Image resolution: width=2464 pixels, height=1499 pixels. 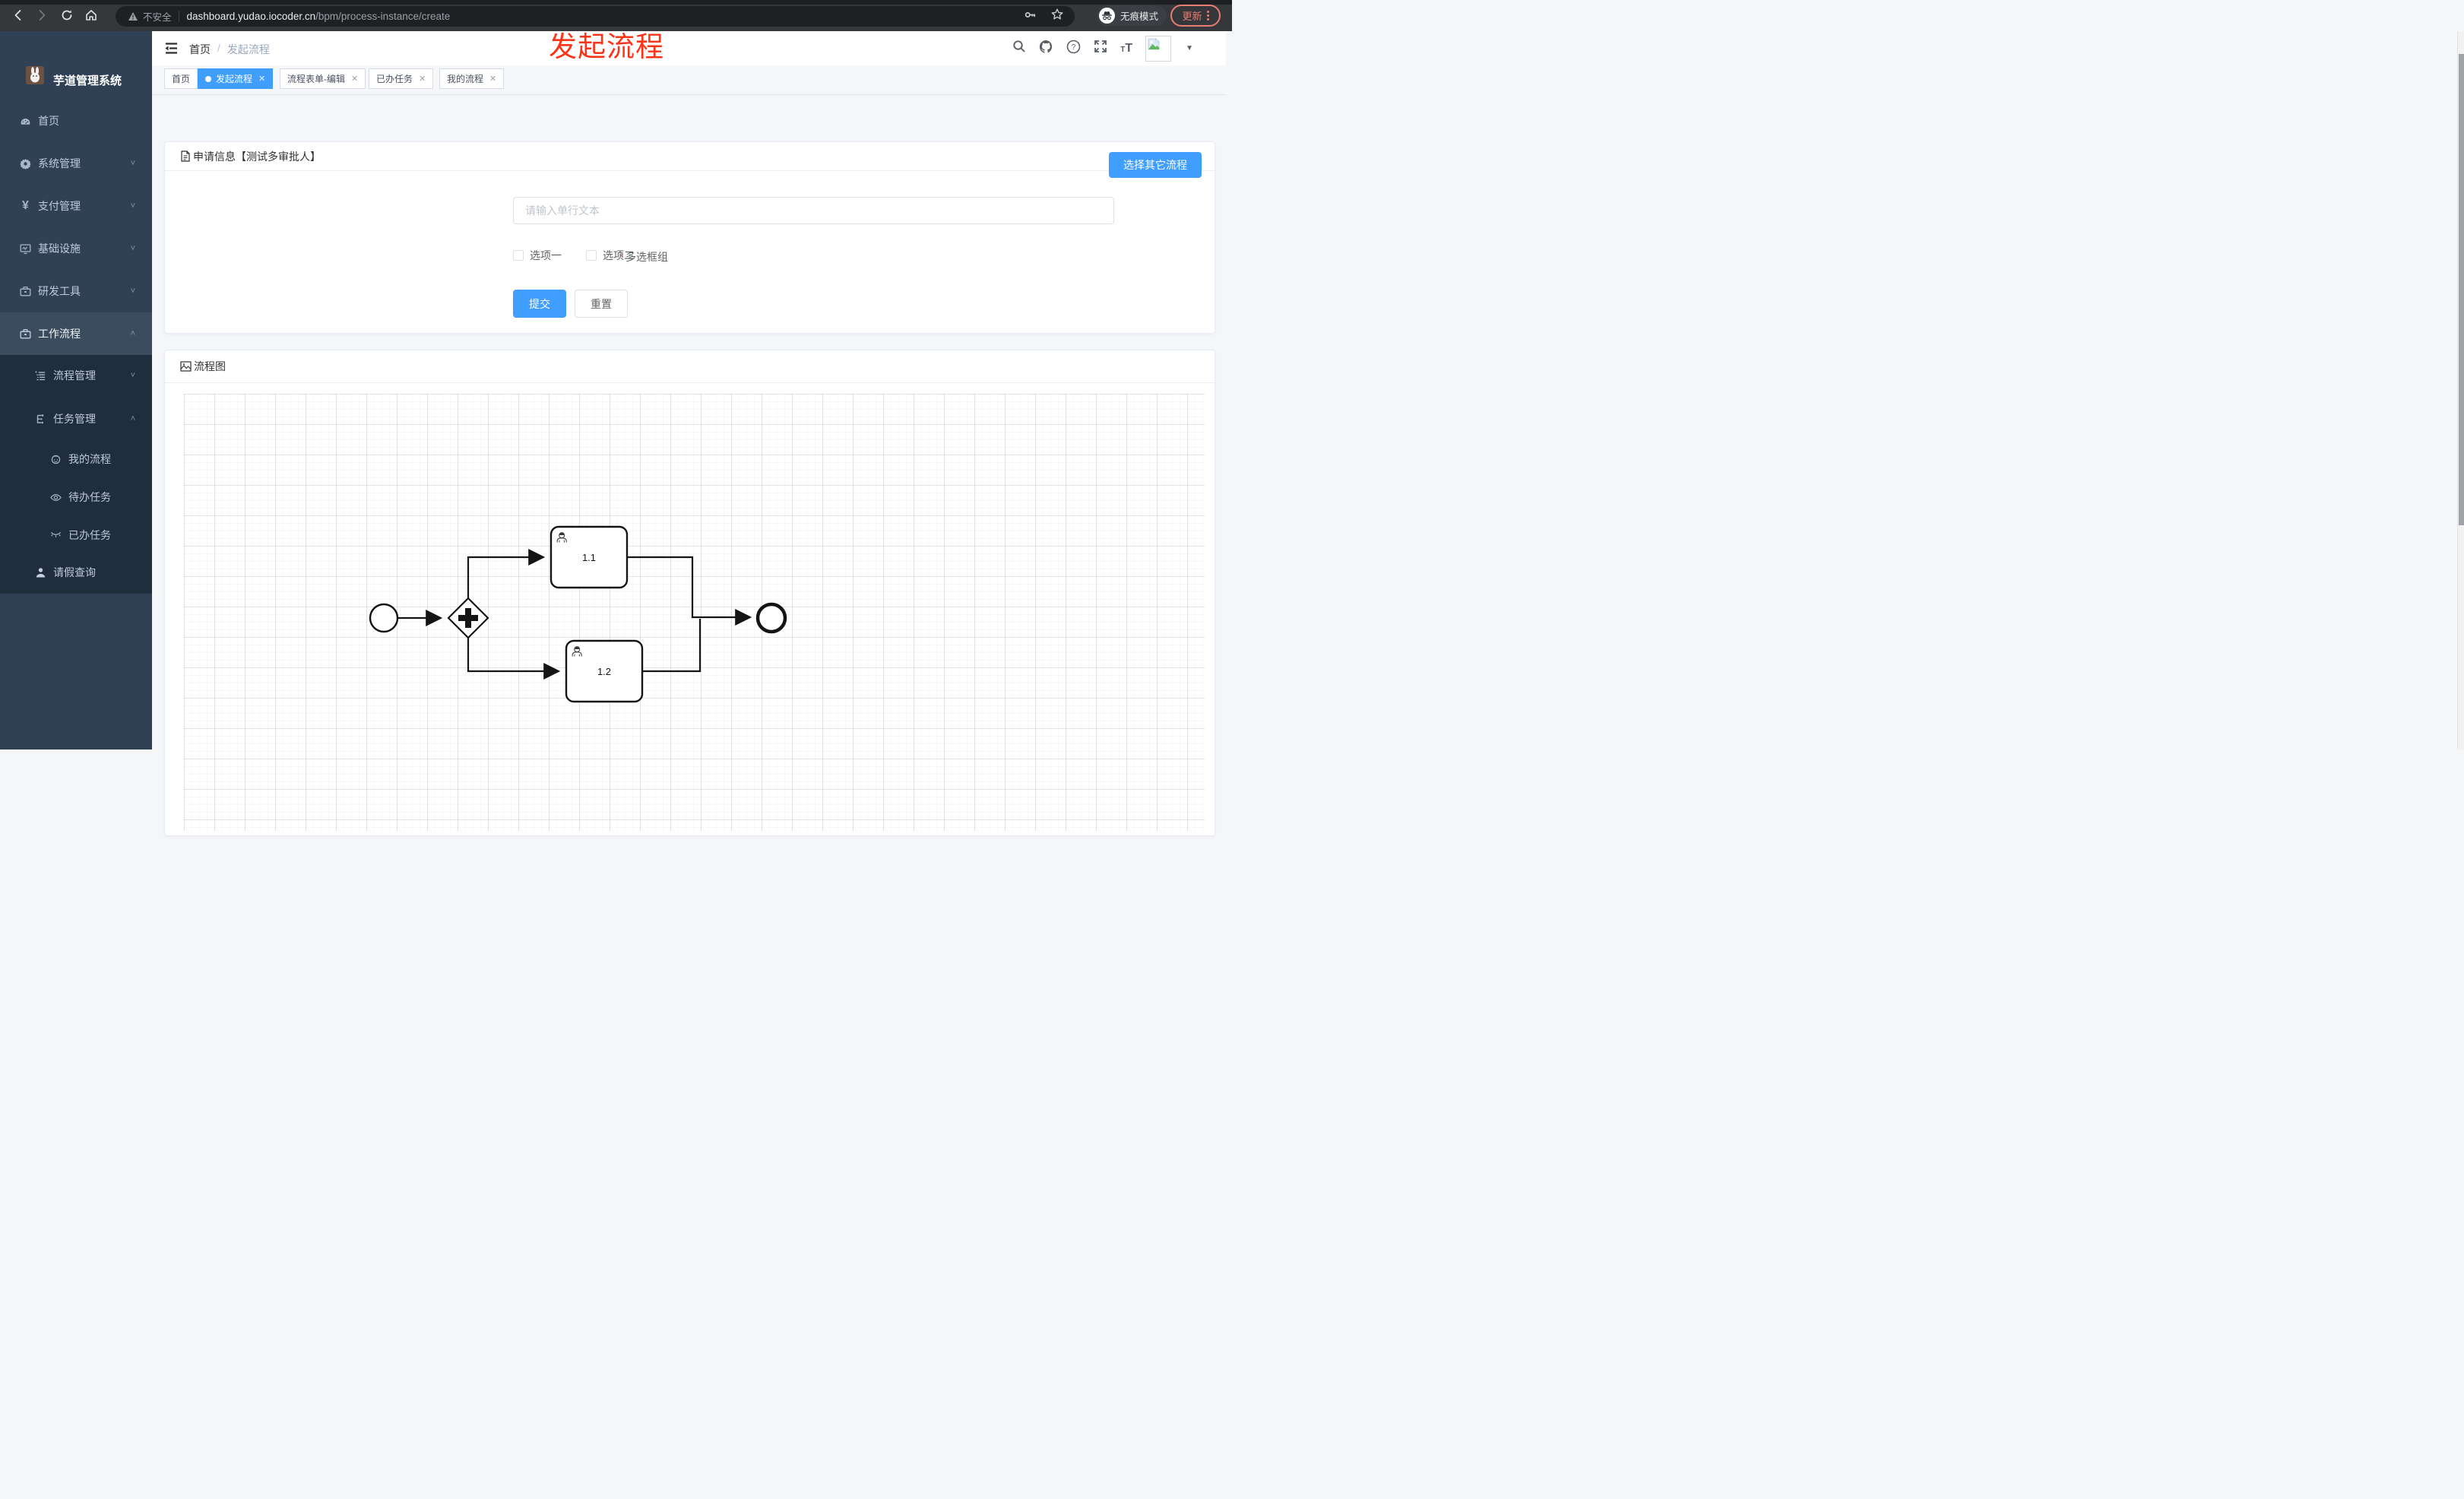 I want to click on eye-closed-icon, so click(x=56, y=535).